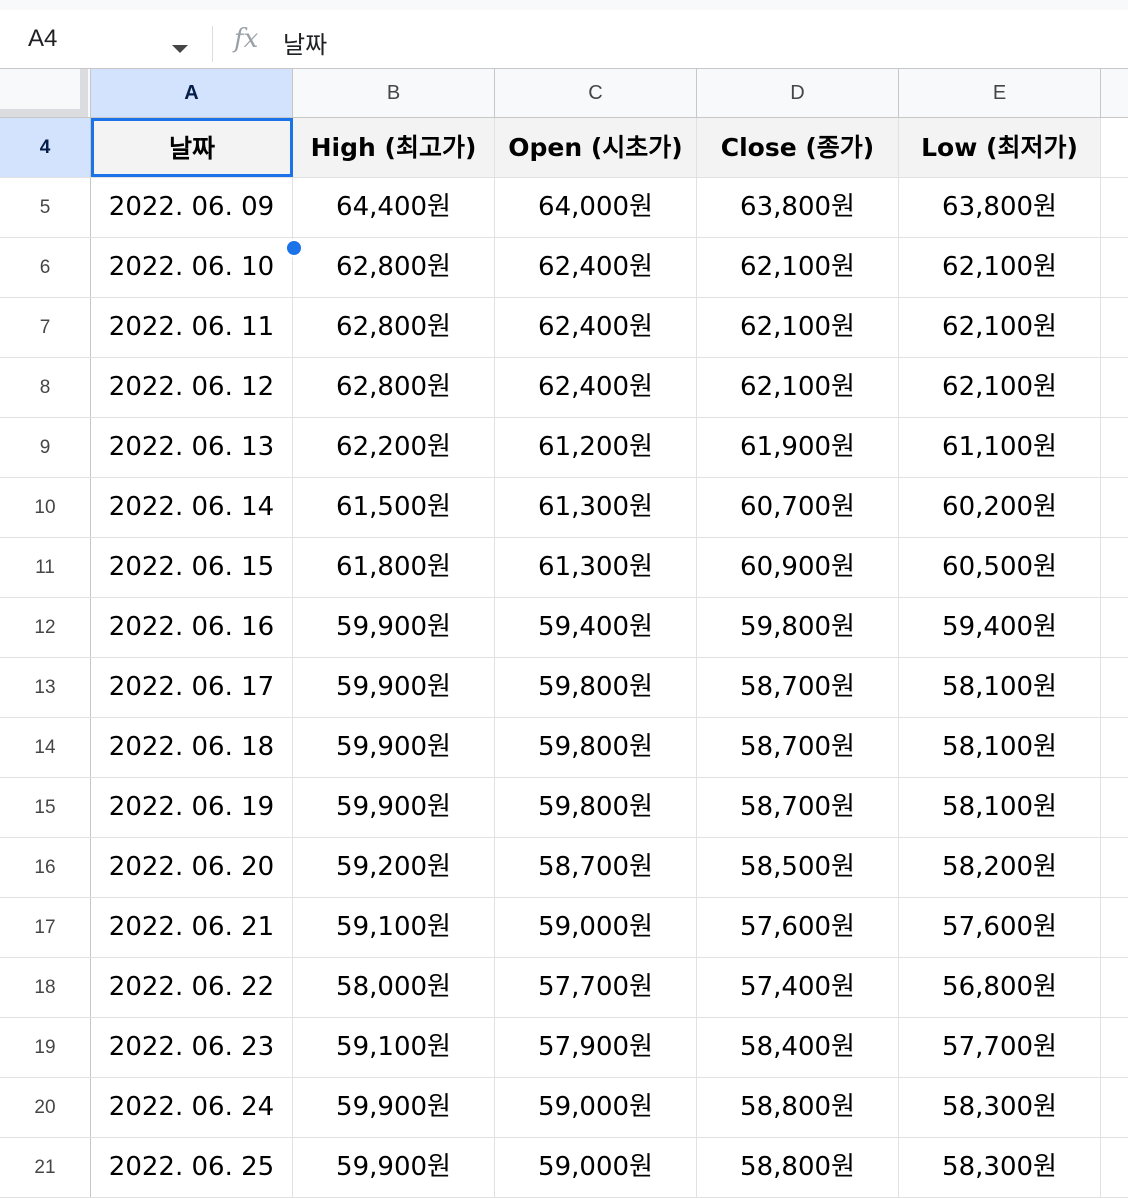 The height and width of the screenshot is (1198, 1128). What do you see at coordinates (394, 447) in the screenshot?
I see `cell-high: 62,200원` at bounding box center [394, 447].